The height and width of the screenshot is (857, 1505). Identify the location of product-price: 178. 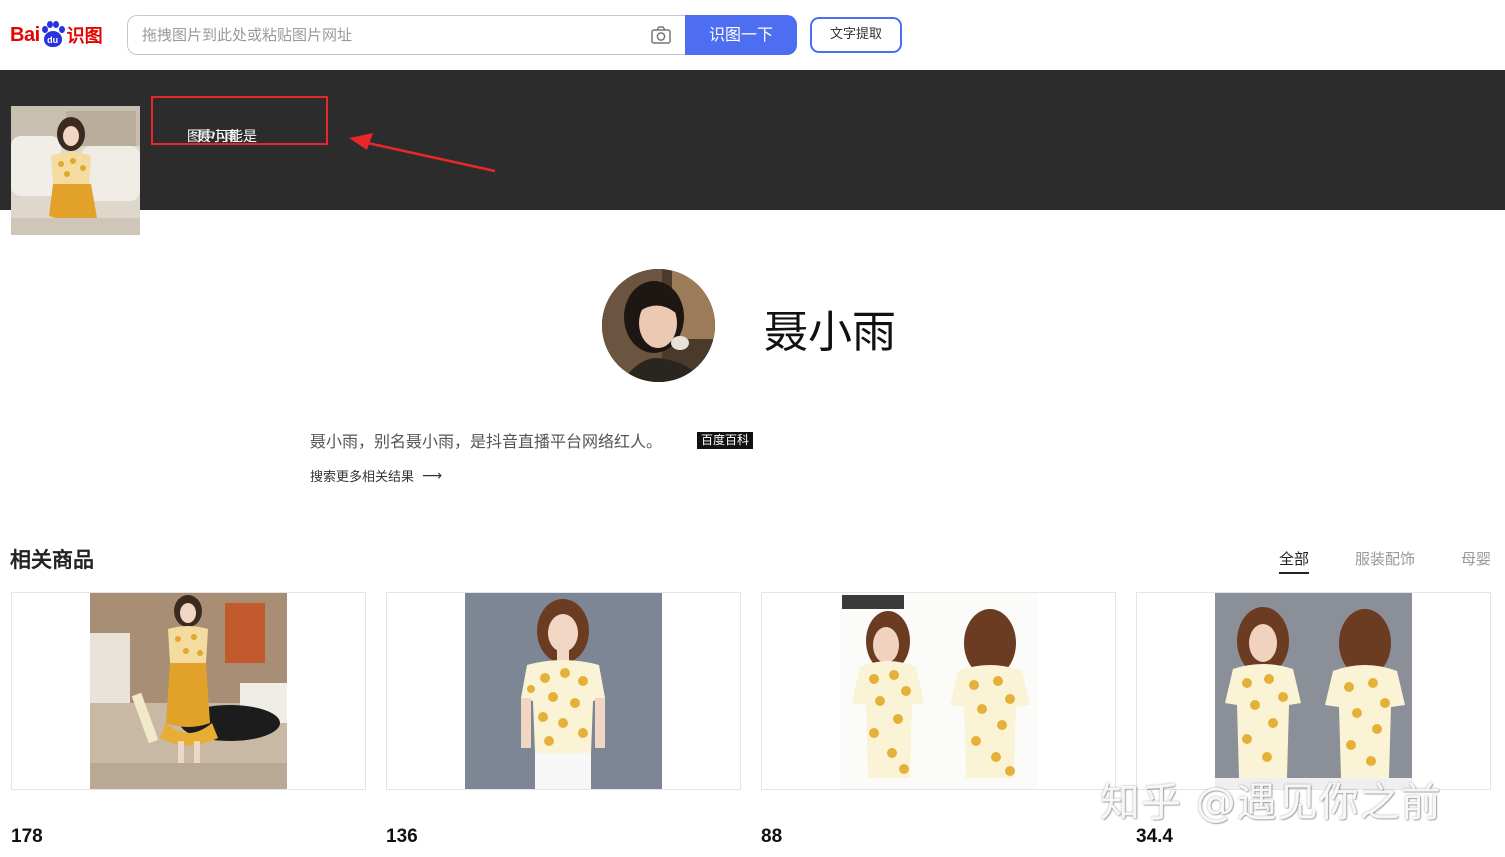
(27, 836).